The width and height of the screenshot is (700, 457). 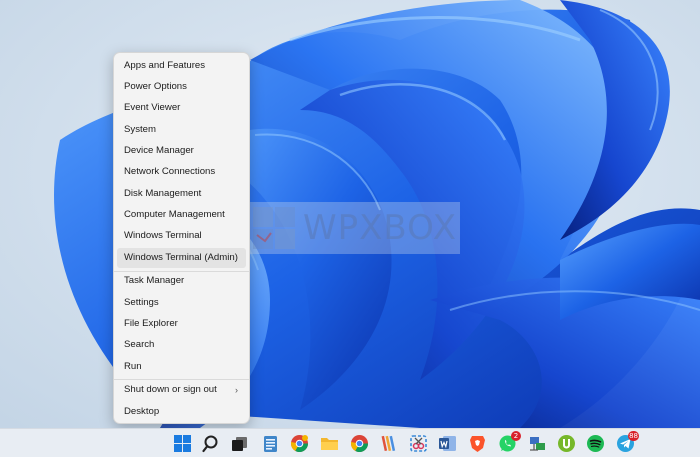 I want to click on menu-item-apps-and-features: Apps and Features, so click(x=181, y=66).